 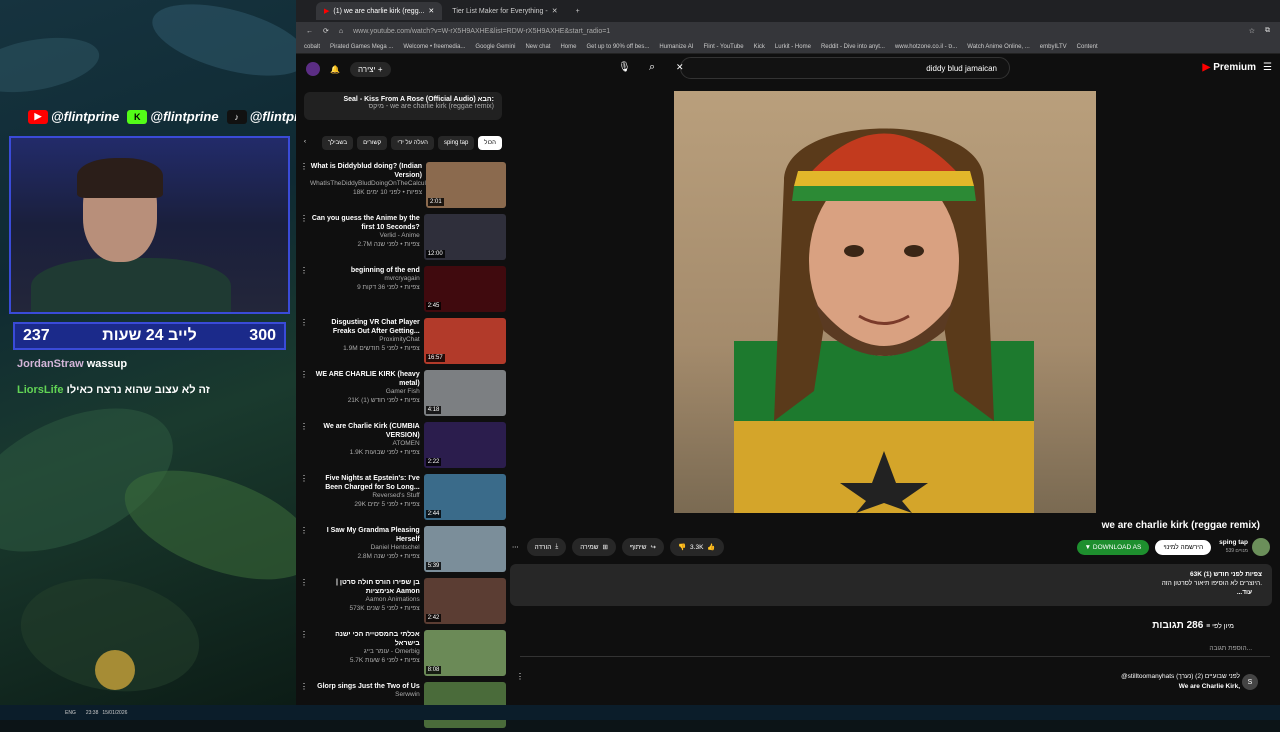 I want to click on rec-thumbnail: 2:22, so click(x=464, y=445).